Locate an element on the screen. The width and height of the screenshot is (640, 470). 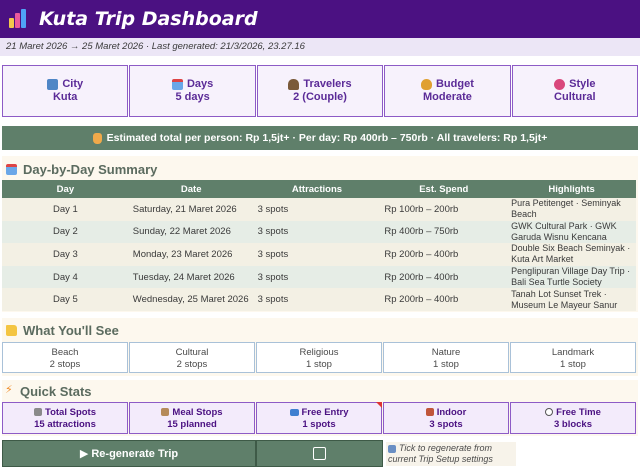
stat-label-text: Total Spots is located at coordinates (70, 412).